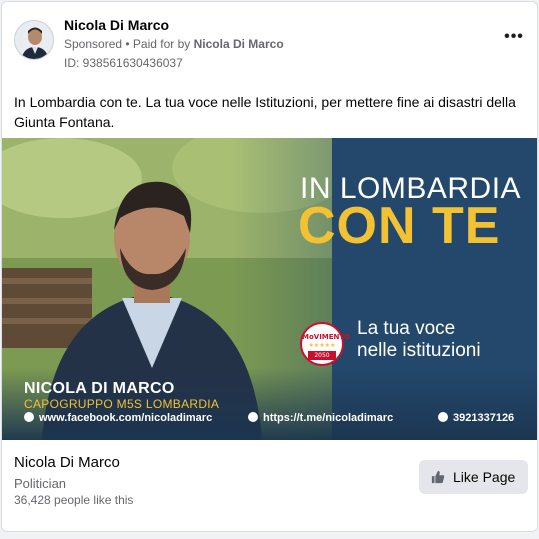 This screenshot has width=539, height=539. I want to click on logo-stars: ★★★★★, so click(322, 346).